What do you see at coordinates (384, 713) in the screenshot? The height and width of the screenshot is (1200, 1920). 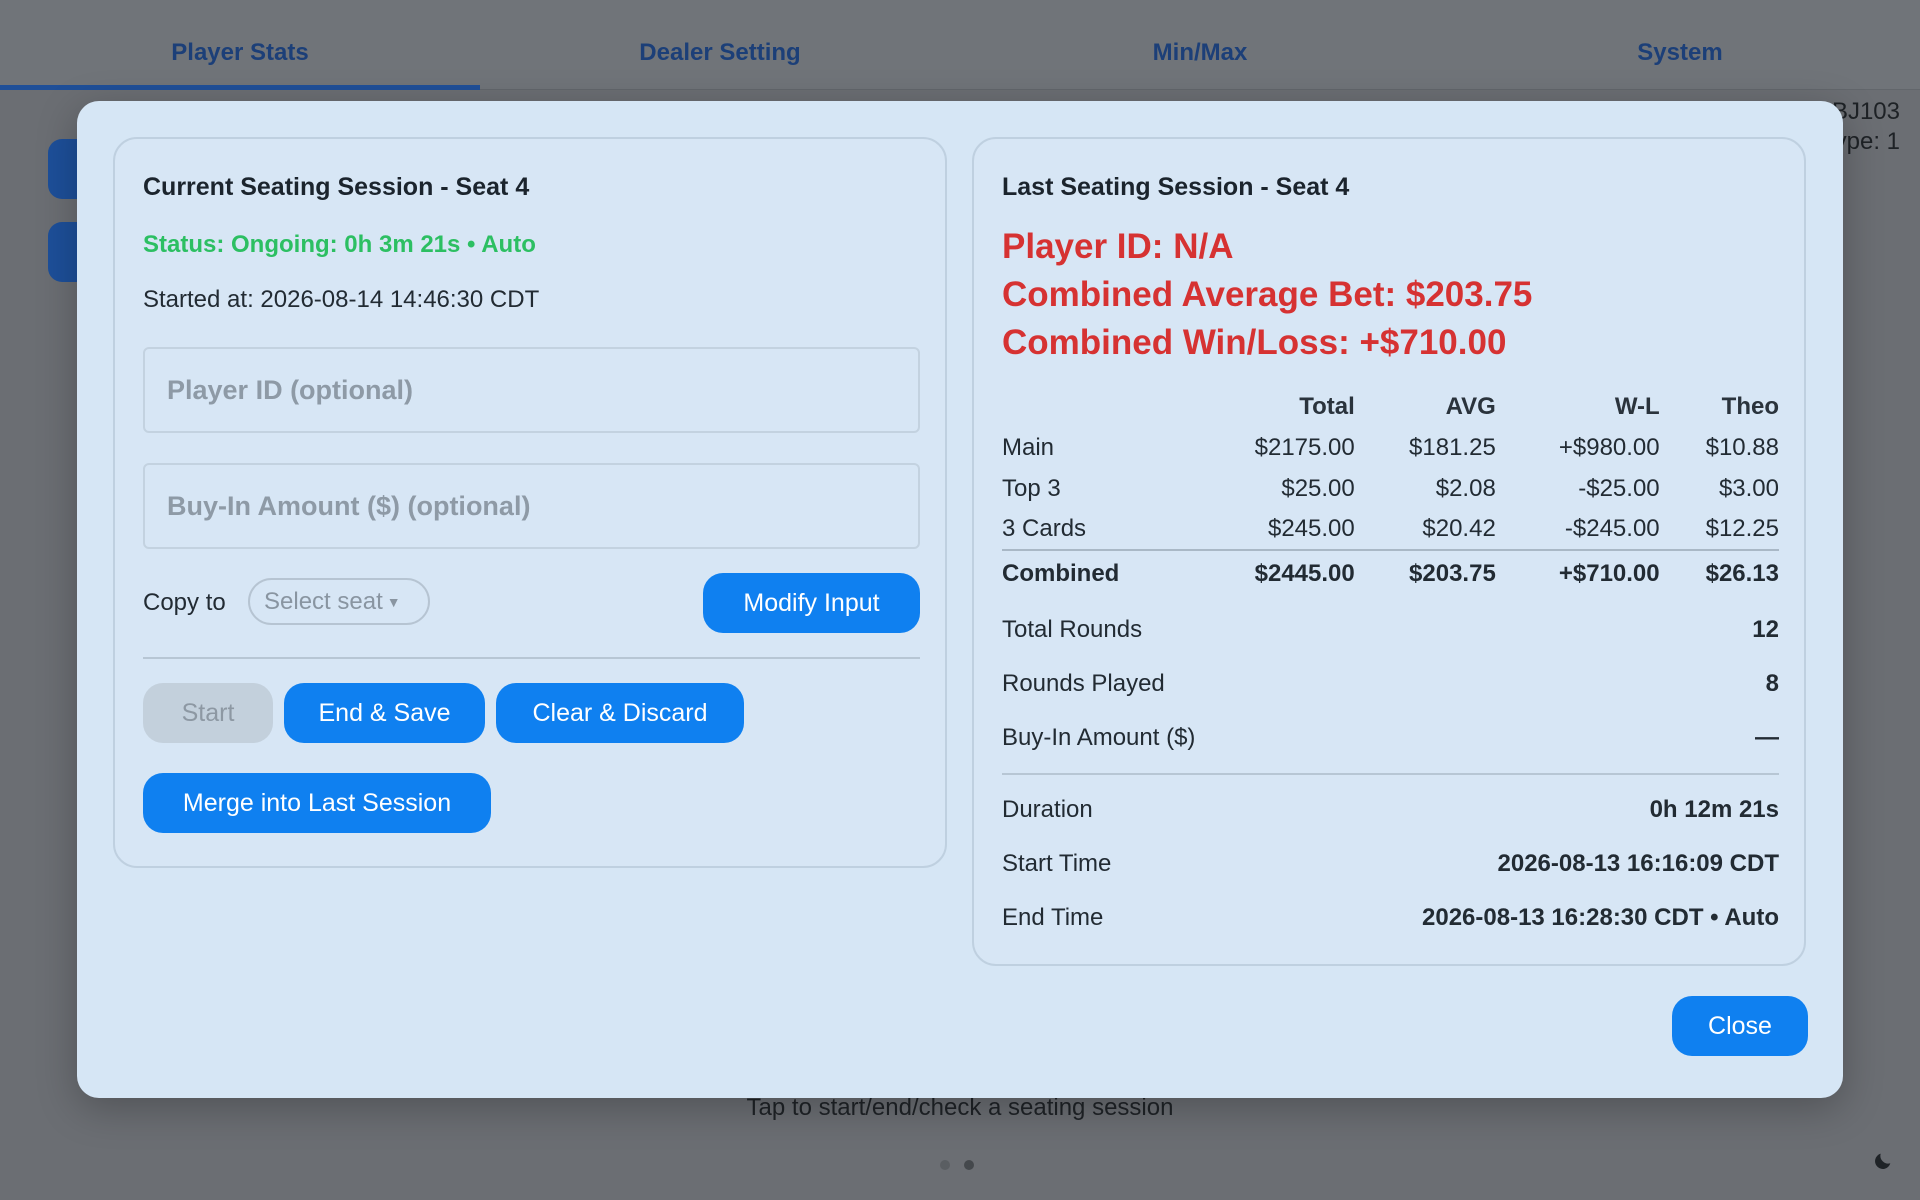 I see `end-save-button: End & Save` at bounding box center [384, 713].